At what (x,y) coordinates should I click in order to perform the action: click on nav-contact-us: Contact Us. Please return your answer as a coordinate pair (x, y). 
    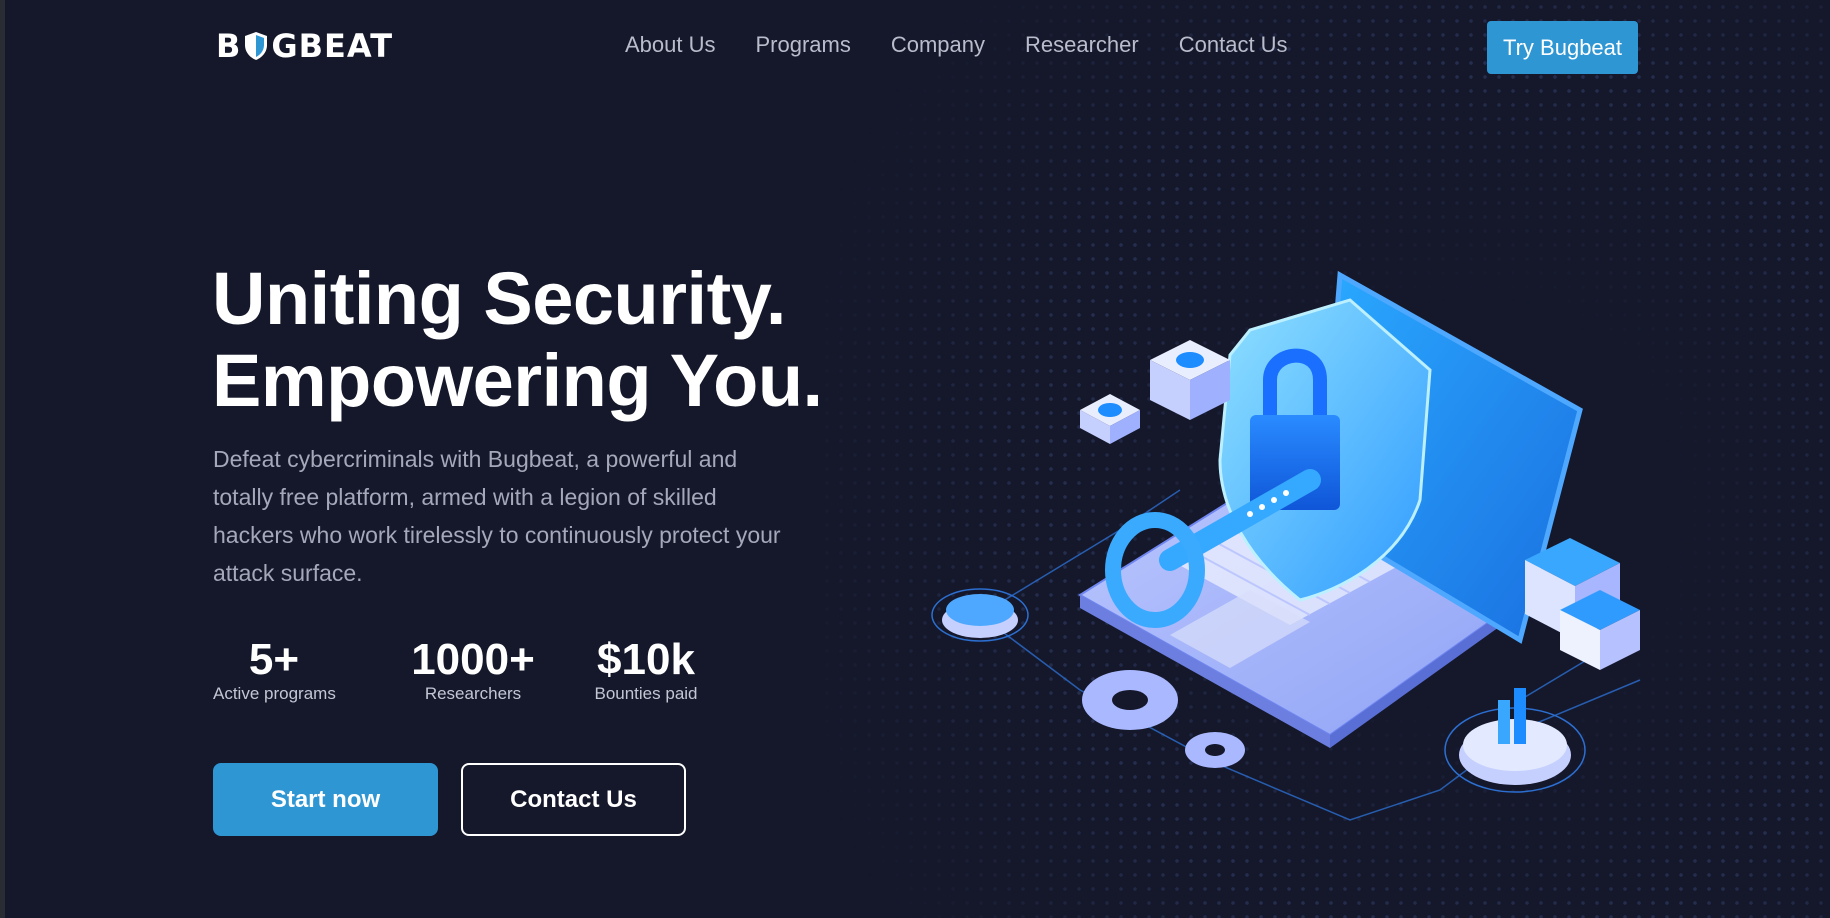
    Looking at the image, I should click on (1233, 45).